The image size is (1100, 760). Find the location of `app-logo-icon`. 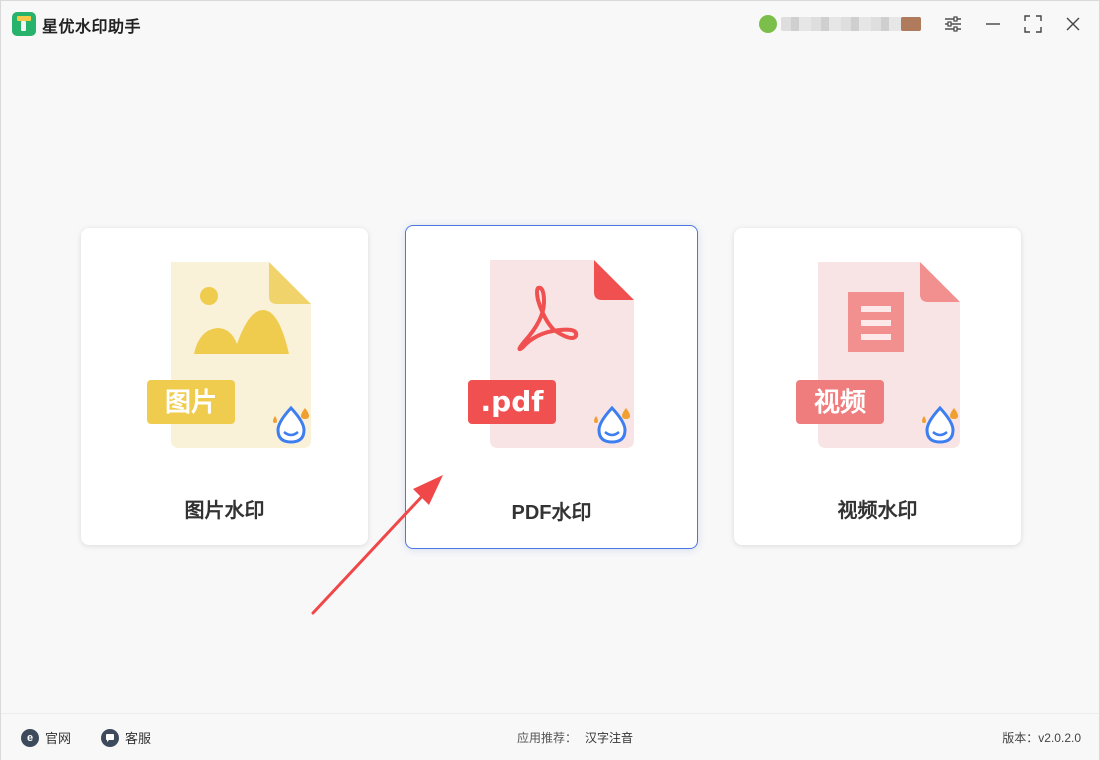

app-logo-icon is located at coordinates (24, 24).